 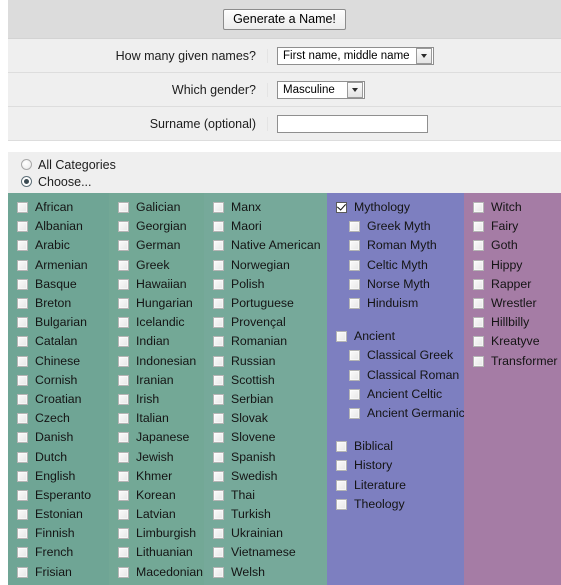 I want to click on category-item: Croatian, so click(x=58, y=399).